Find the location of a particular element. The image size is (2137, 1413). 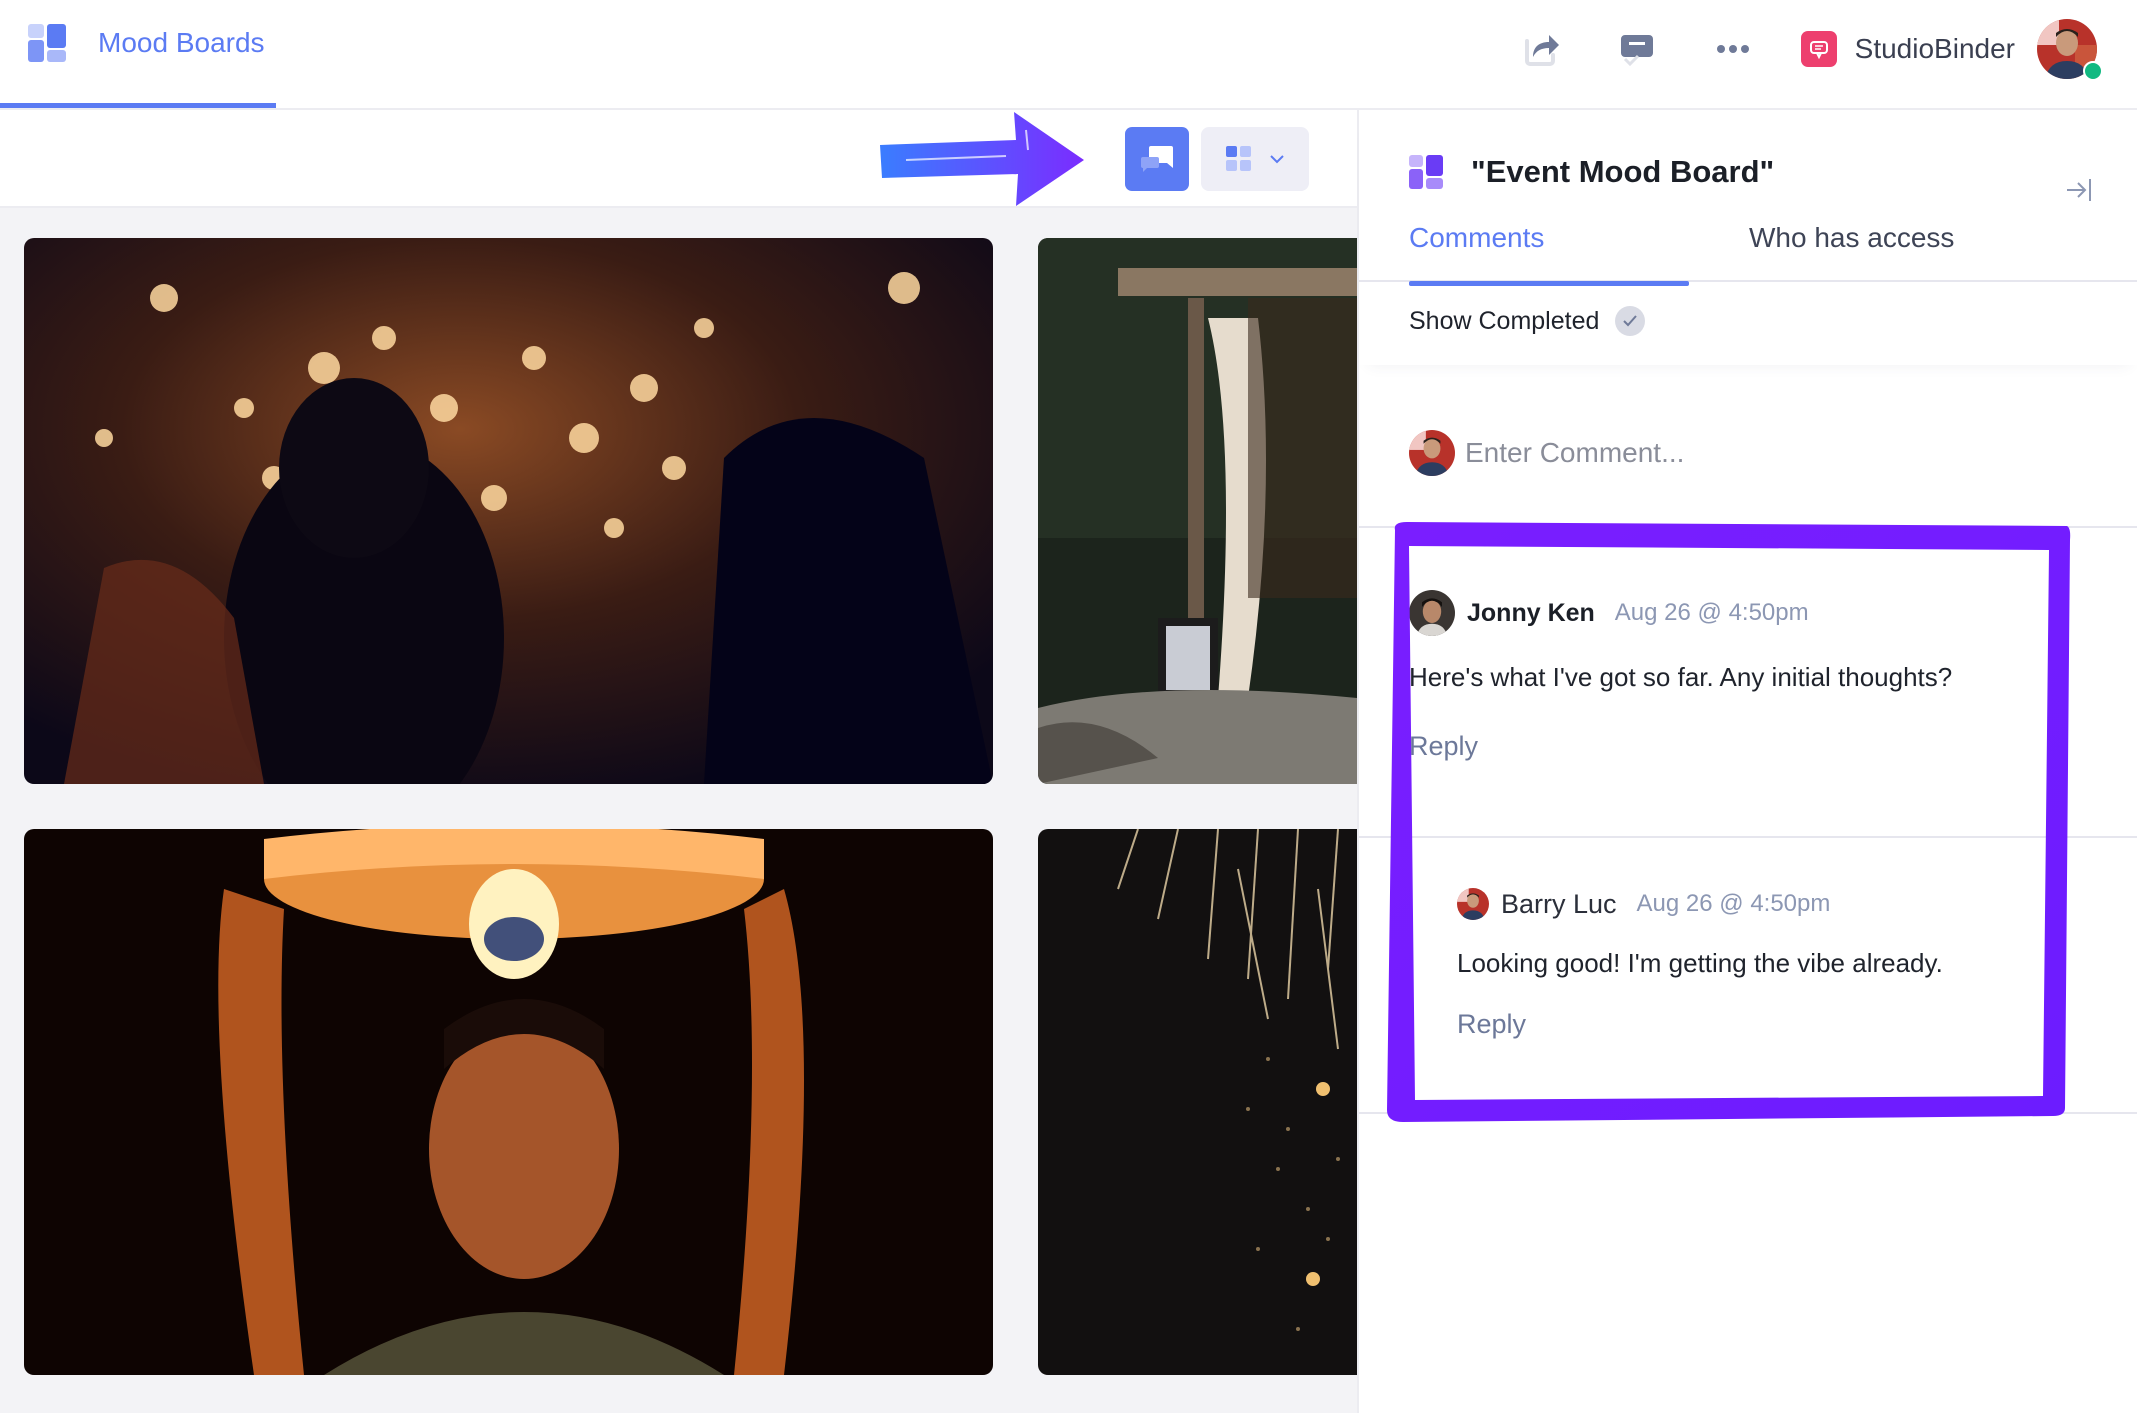

mood-boards-label: Mood Boards is located at coordinates (181, 42).